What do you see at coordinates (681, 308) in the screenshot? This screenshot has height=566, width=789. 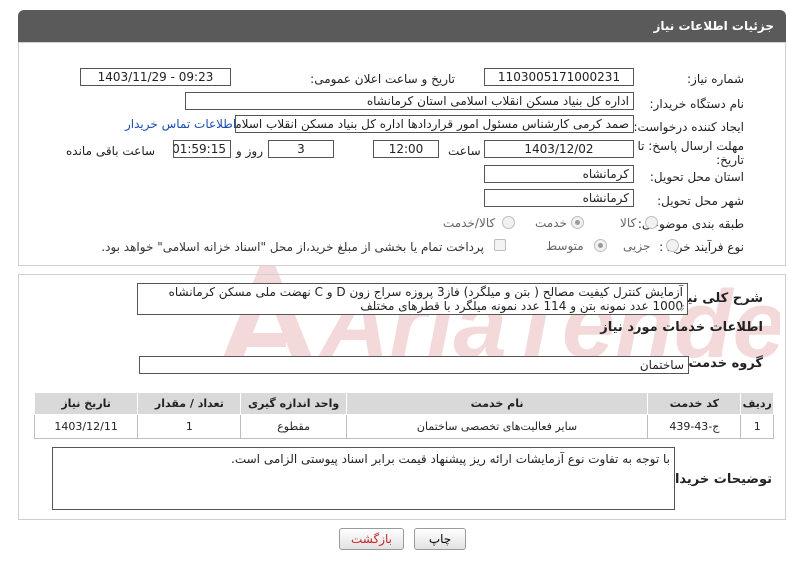 I see `resize-grip-icon` at bounding box center [681, 308].